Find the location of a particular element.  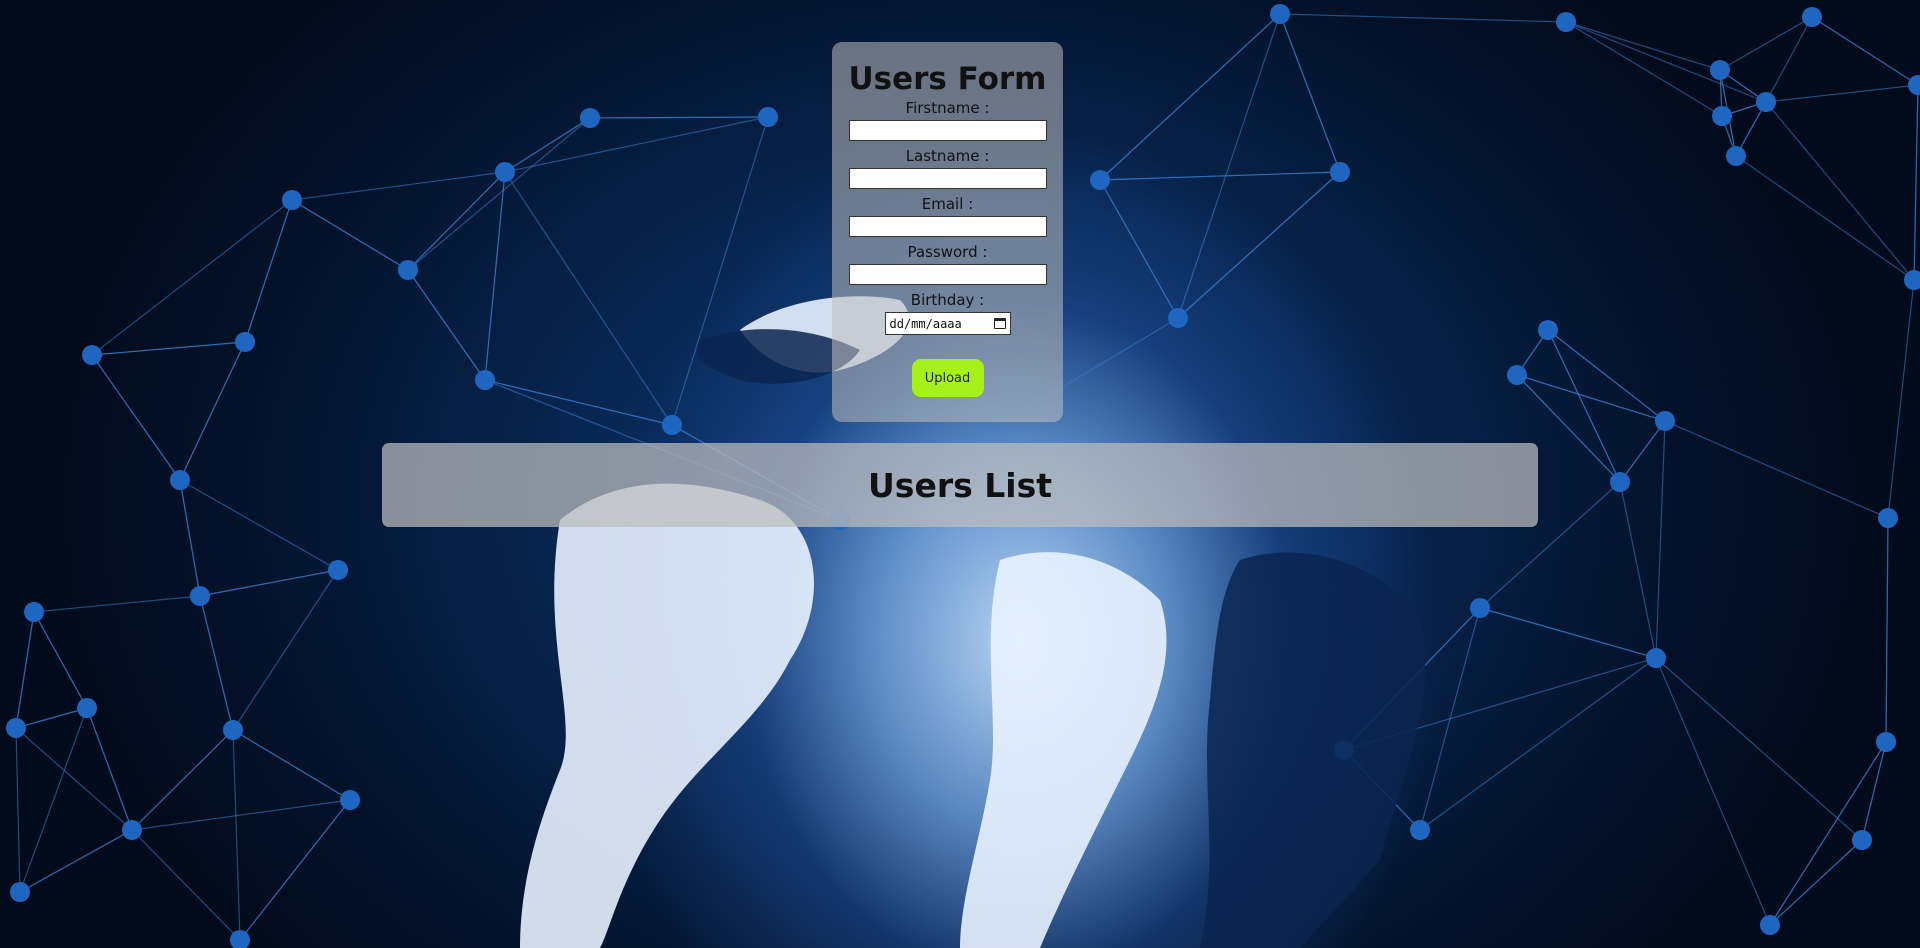

users-list-panel: Users List is located at coordinates (960, 485).